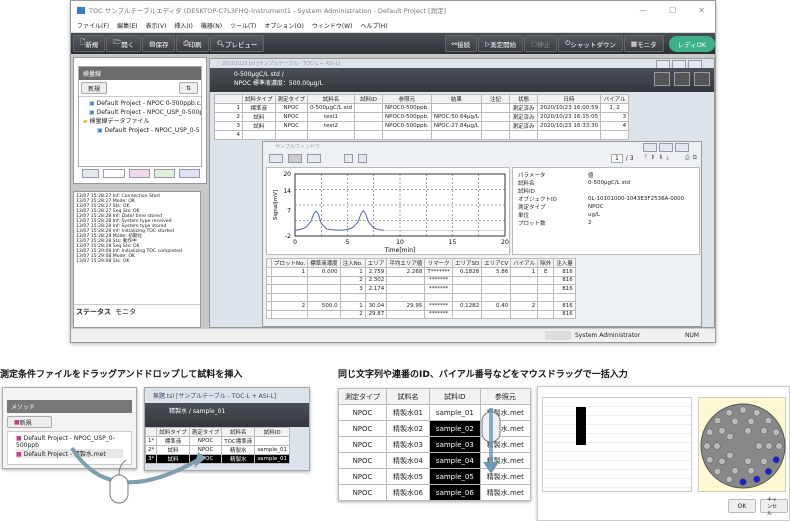  I want to click on menu-item: 機器(N), so click(211, 25).